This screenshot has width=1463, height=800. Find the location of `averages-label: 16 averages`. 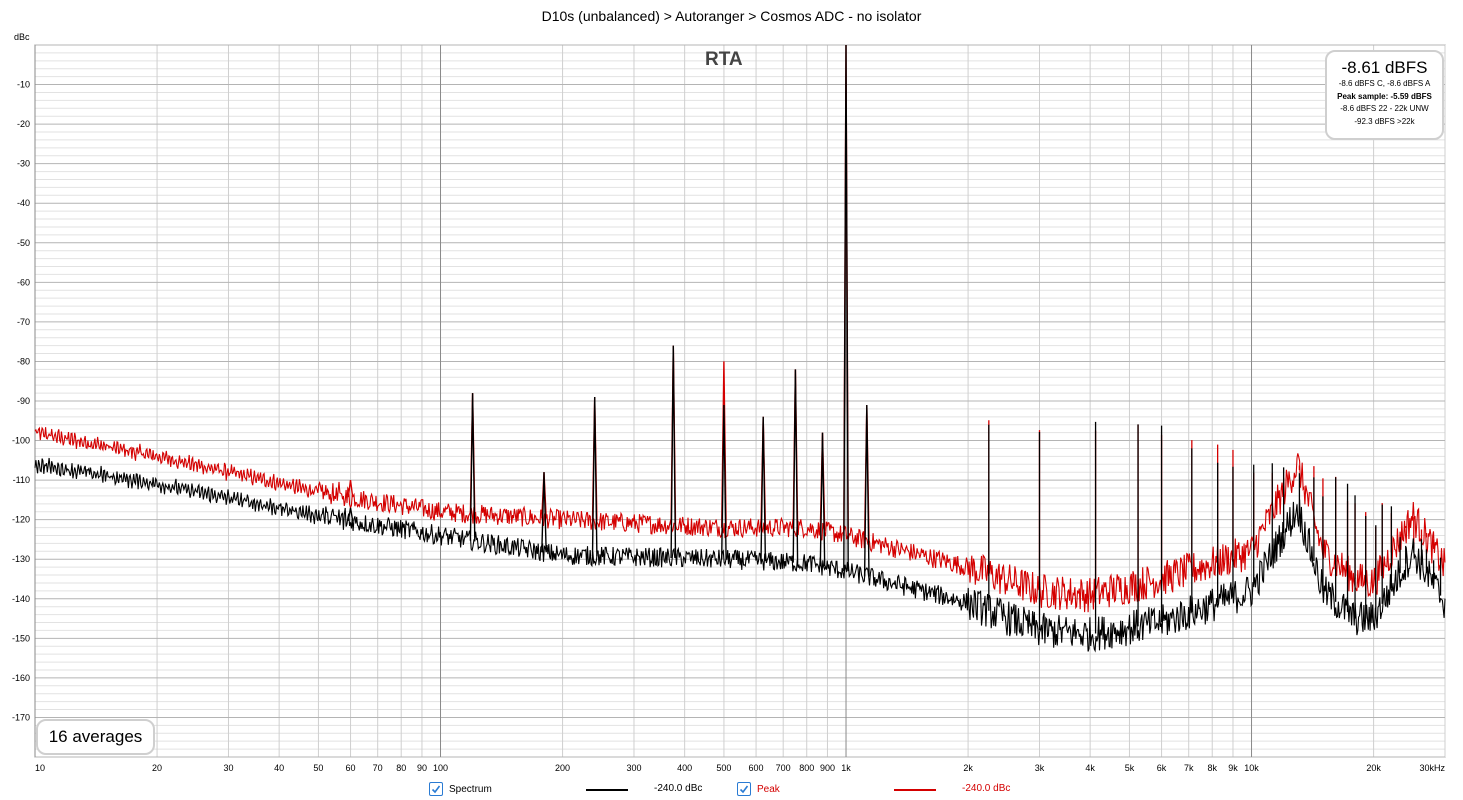

averages-label: 16 averages is located at coordinates (95, 736).